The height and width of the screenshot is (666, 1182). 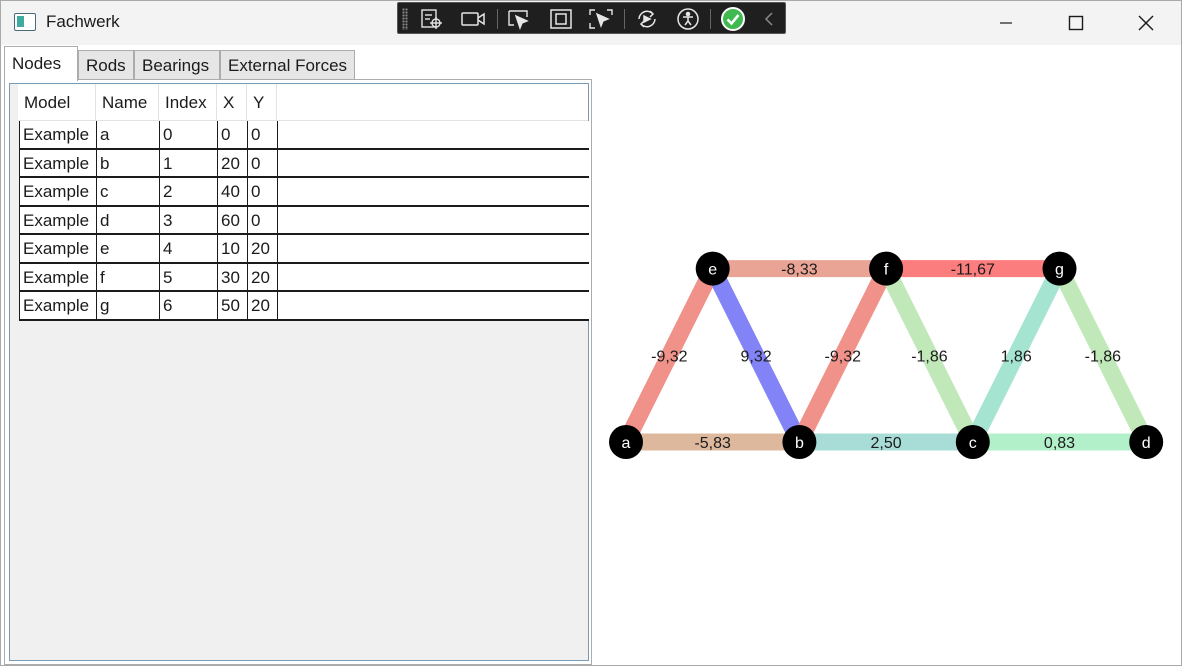 I want to click on table-row: Example e 4 10 20, so click(x=304, y=249).